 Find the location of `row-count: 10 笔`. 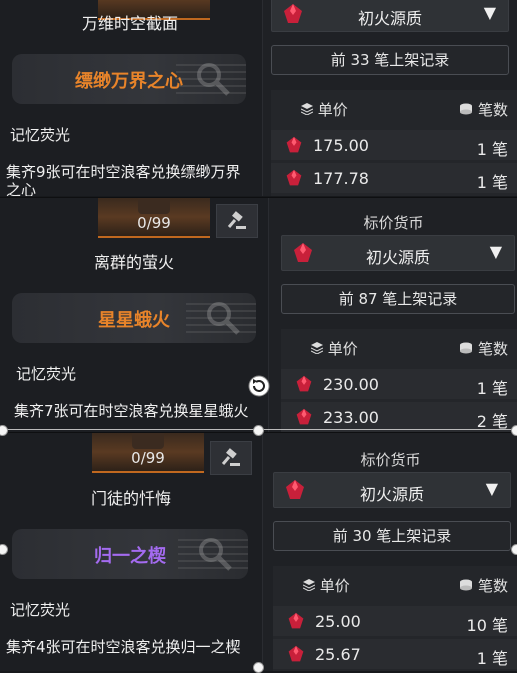

row-count: 10 笔 is located at coordinates (487, 625).